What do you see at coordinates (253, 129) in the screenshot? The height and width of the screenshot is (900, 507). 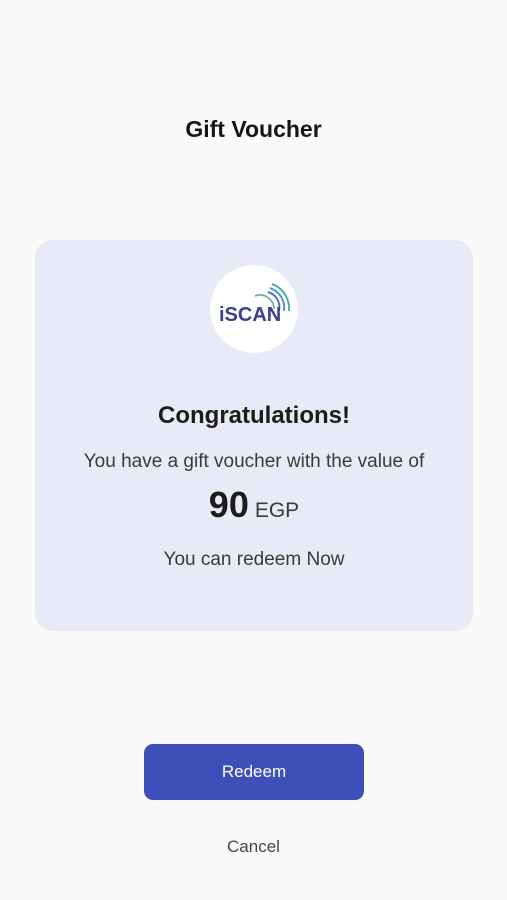 I see `page-title: Gift Voucher` at bounding box center [253, 129].